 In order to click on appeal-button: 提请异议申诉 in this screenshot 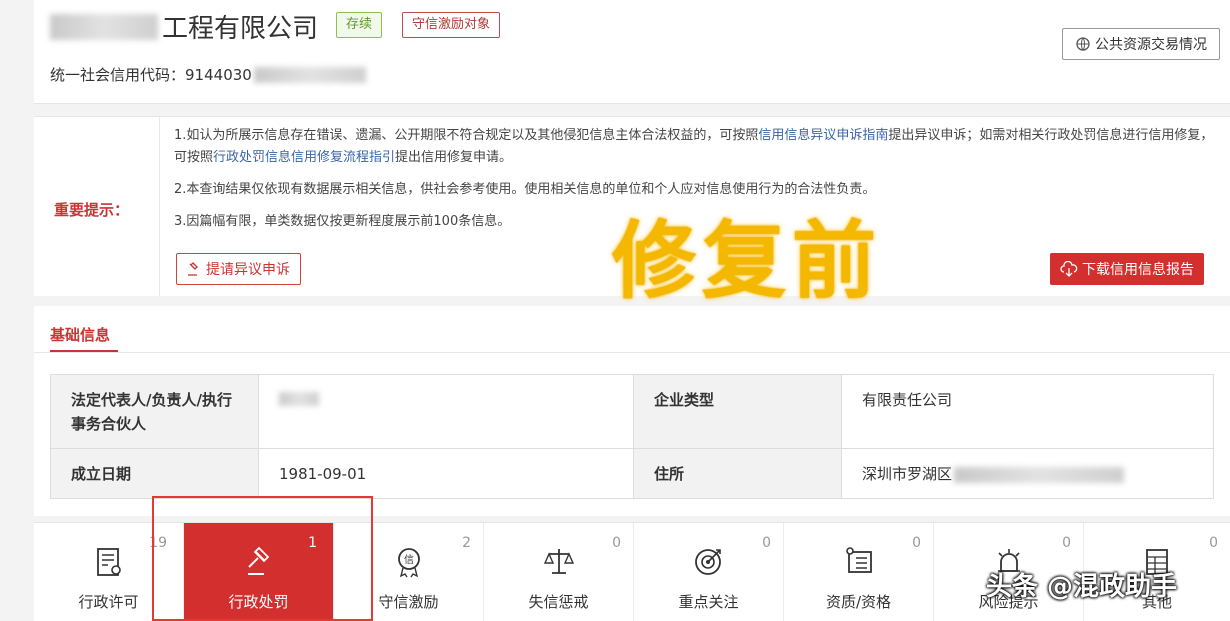, I will do `click(238, 269)`.